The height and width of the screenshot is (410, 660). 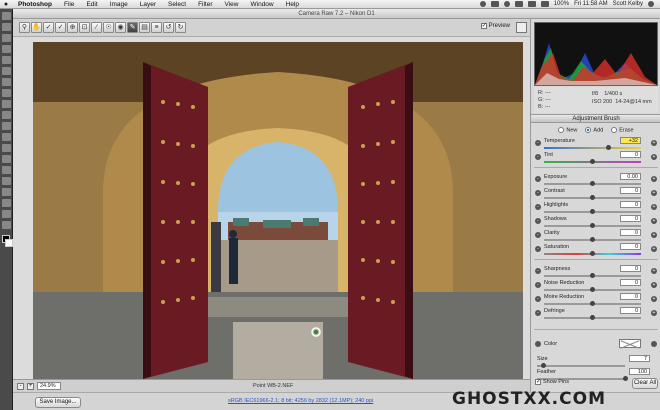 What do you see at coordinates (581, 366) in the screenshot?
I see `brush-track` at bounding box center [581, 366].